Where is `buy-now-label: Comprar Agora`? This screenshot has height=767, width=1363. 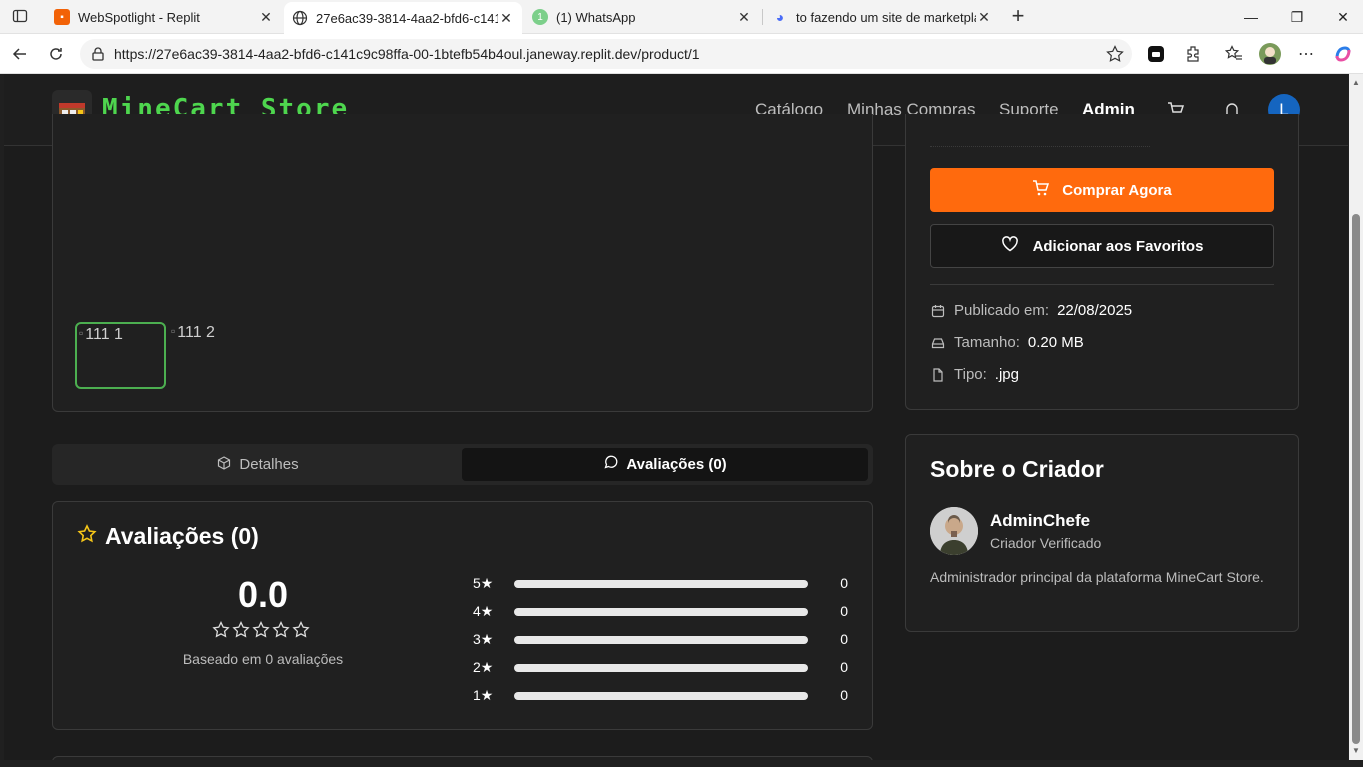 buy-now-label: Comprar Agora is located at coordinates (1117, 190).